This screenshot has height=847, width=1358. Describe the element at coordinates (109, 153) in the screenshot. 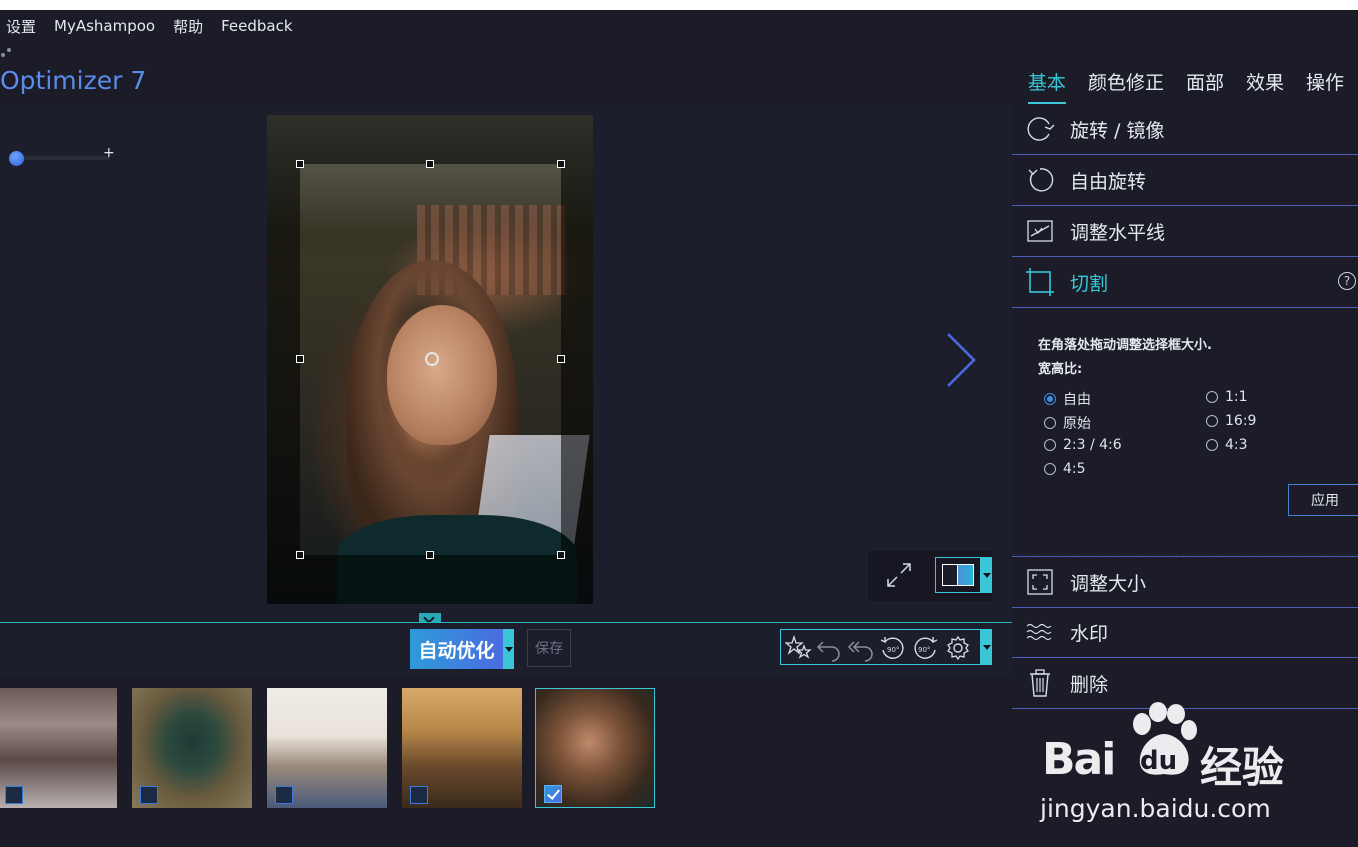

I see `zoom-in-icon: +` at that location.